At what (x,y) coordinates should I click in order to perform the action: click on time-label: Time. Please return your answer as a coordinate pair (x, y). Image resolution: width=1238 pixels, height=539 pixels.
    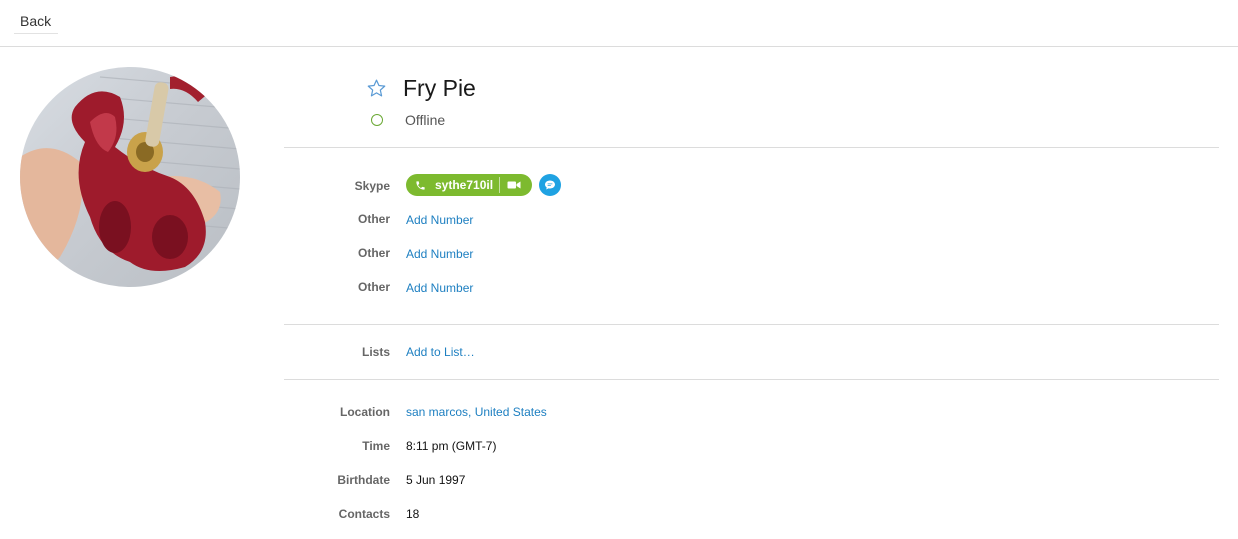
    Looking at the image, I should click on (376, 446).